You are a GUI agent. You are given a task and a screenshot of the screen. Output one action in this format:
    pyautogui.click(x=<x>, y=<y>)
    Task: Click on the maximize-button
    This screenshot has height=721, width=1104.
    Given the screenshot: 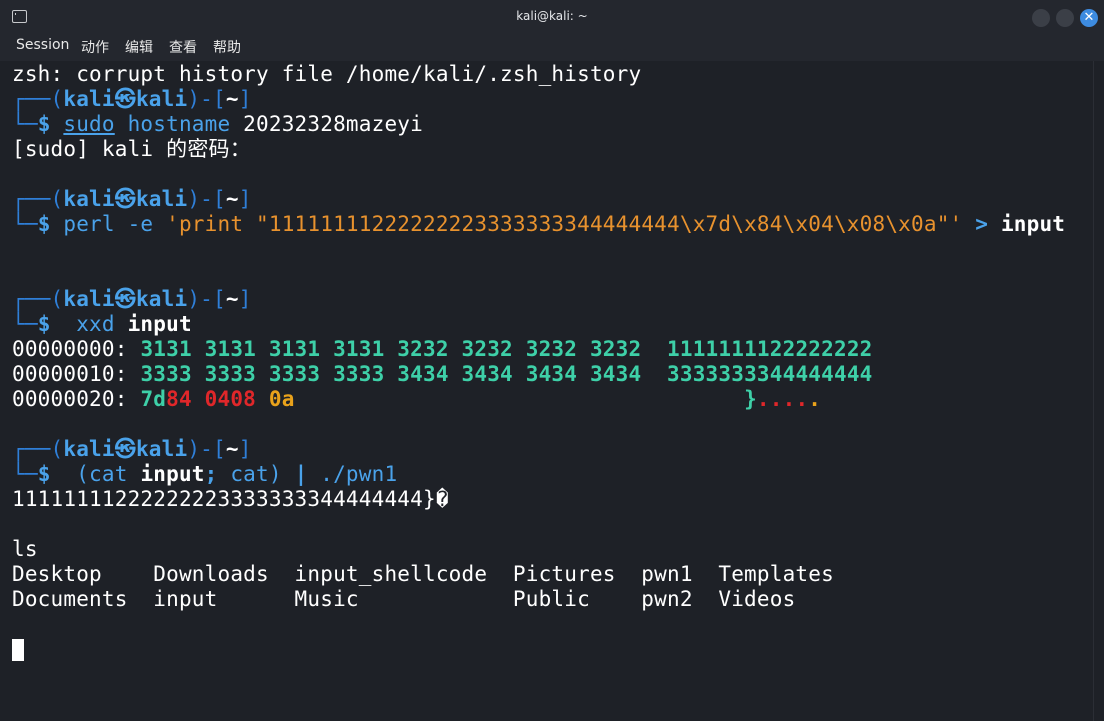 What is the action you would take?
    pyautogui.click(x=1065, y=18)
    